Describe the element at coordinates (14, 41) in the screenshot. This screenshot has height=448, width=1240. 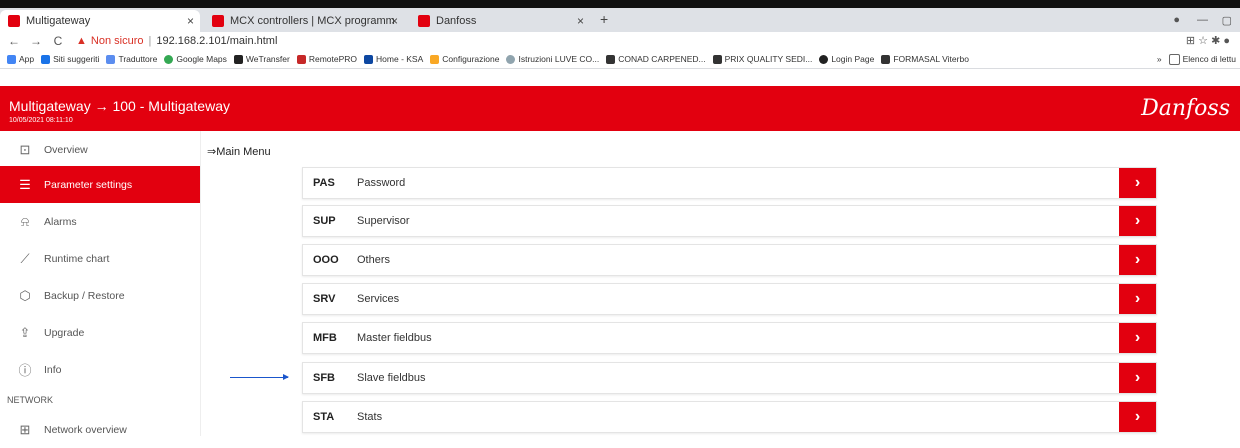
I see `back-icon: ←` at that location.